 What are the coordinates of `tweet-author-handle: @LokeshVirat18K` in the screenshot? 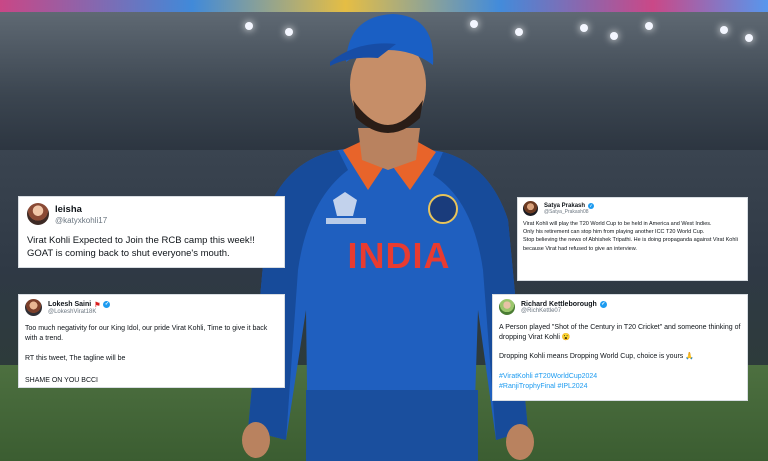 It's located at (72, 311).